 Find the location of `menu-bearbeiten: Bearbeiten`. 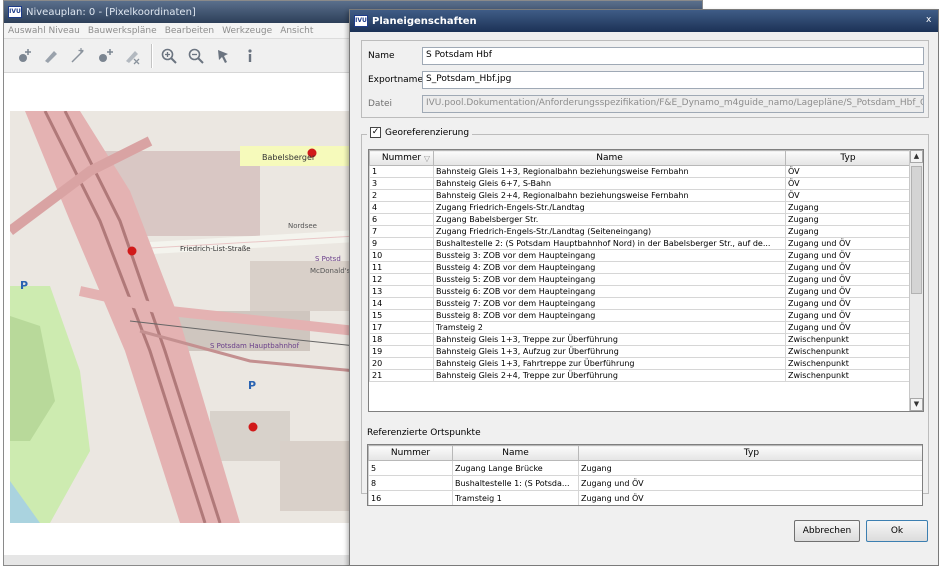

menu-bearbeiten: Bearbeiten is located at coordinates (189, 31).